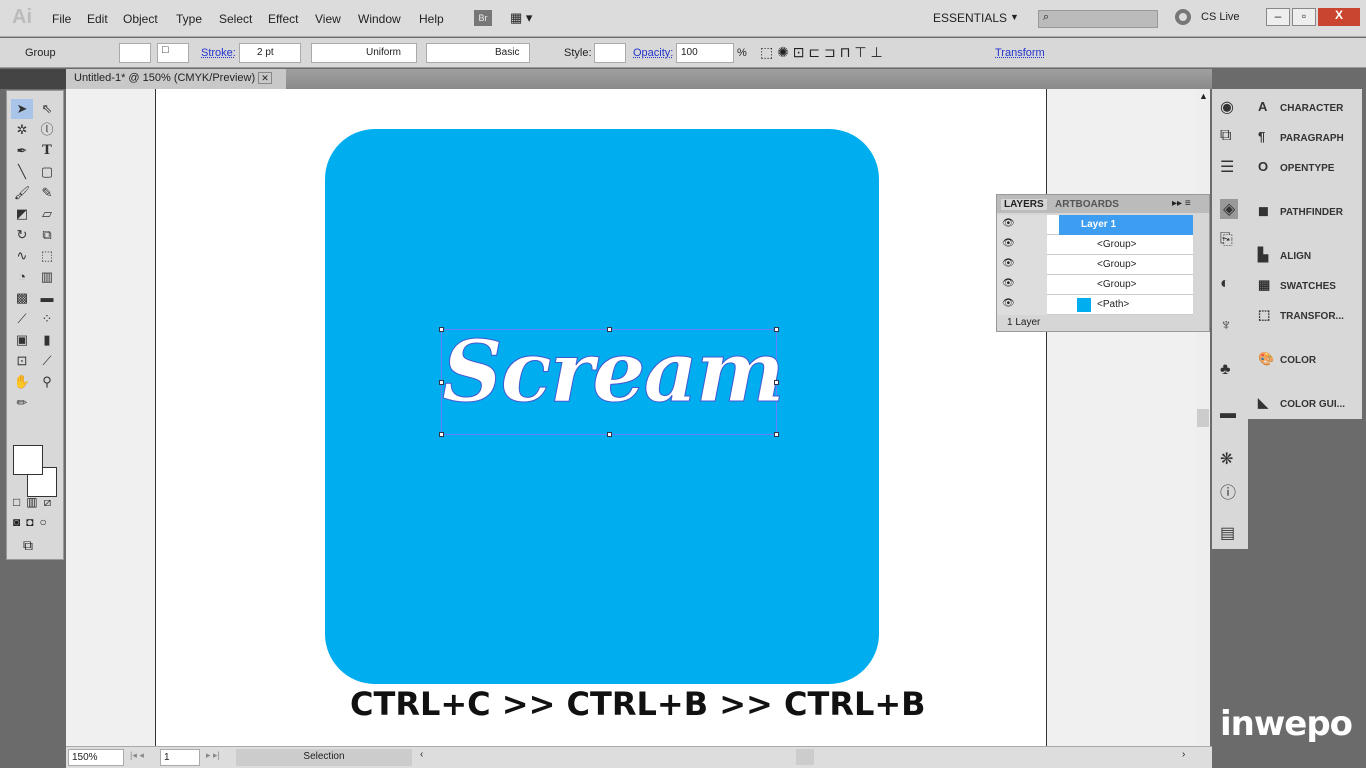  Describe the element at coordinates (970, 18) in the screenshot. I see `workspace-switcher: ESSENTIALS` at that location.